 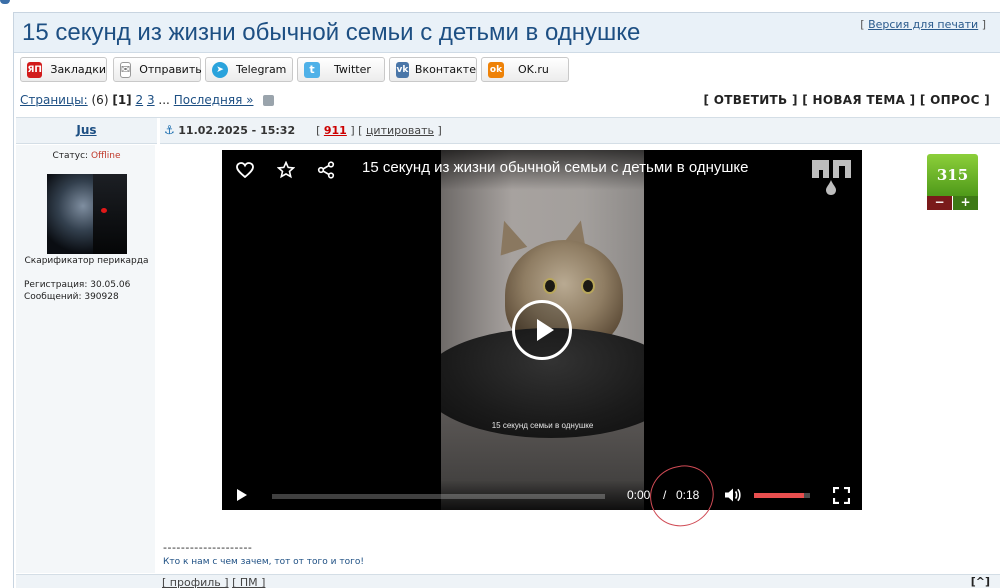 What do you see at coordinates (341, 69) in the screenshot?
I see `share-twitter-button: t Twitter` at bounding box center [341, 69].